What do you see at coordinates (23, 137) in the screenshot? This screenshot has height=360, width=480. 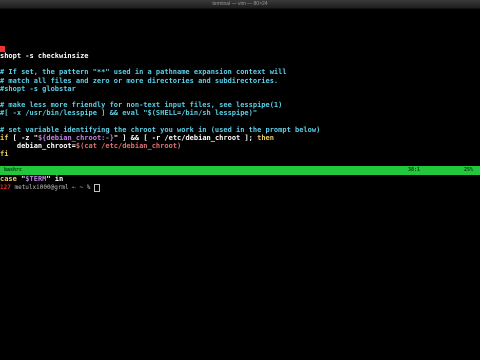 I see `code-token: [ -z "` at bounding box center [23, 137].